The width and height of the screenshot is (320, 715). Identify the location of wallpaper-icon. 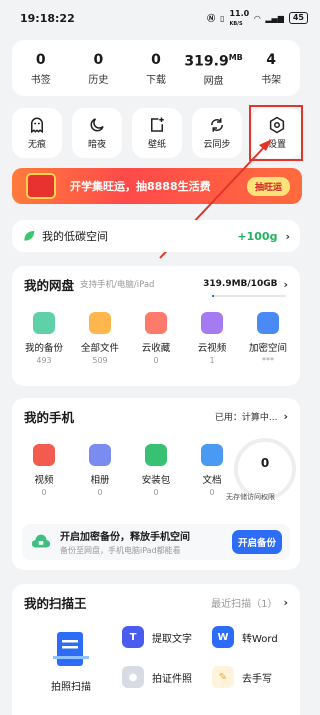
(157, 124).